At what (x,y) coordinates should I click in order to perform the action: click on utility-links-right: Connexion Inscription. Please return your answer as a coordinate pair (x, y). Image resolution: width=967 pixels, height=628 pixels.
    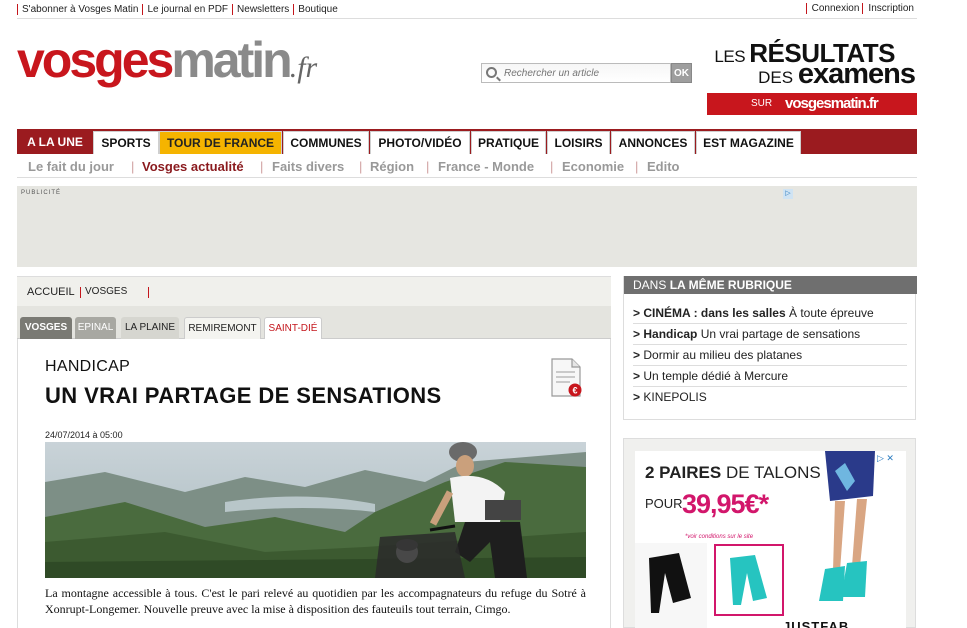
    Looking at the image, I should click on (861, 8).